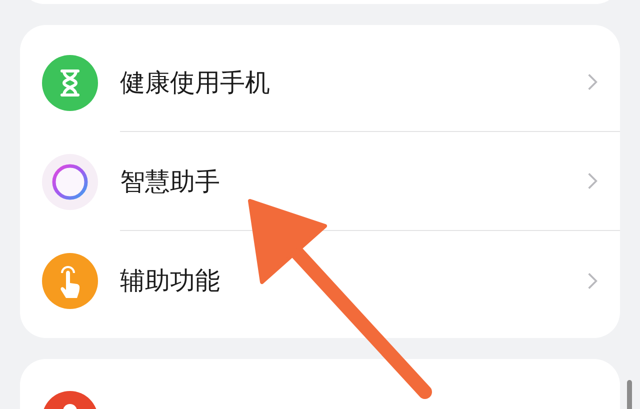 The height and width of the screenshot is (409, 640). I want to click on hourglass-icon, so click(70, 82).